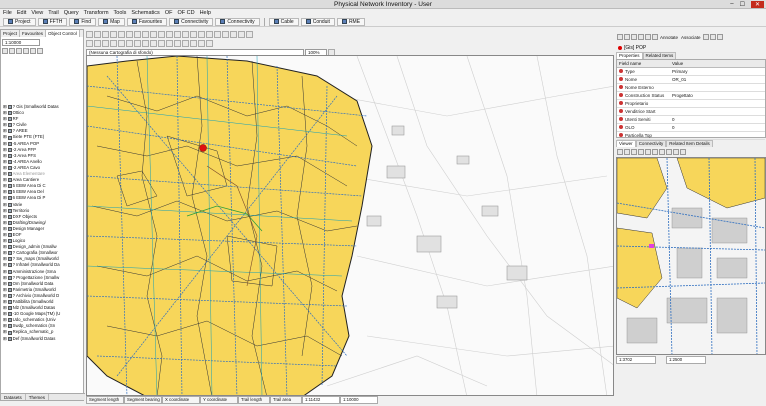 Image resolution: width=766 pixels, height=406 pixels. What do you see at coordinates (161, 34) in the screenshot?
I see `trail-icon` at bounding box center [161, 34].